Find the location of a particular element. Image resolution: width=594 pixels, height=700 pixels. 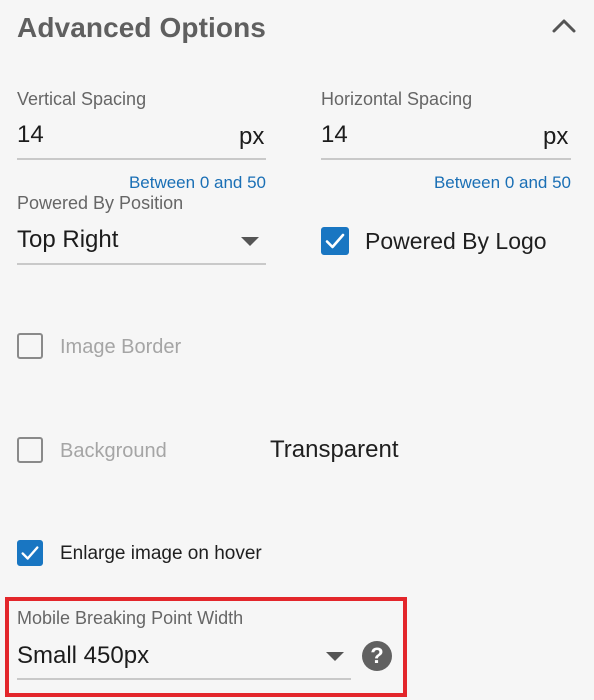

question-mark-icon: ? is located at coordinates (377, 656).